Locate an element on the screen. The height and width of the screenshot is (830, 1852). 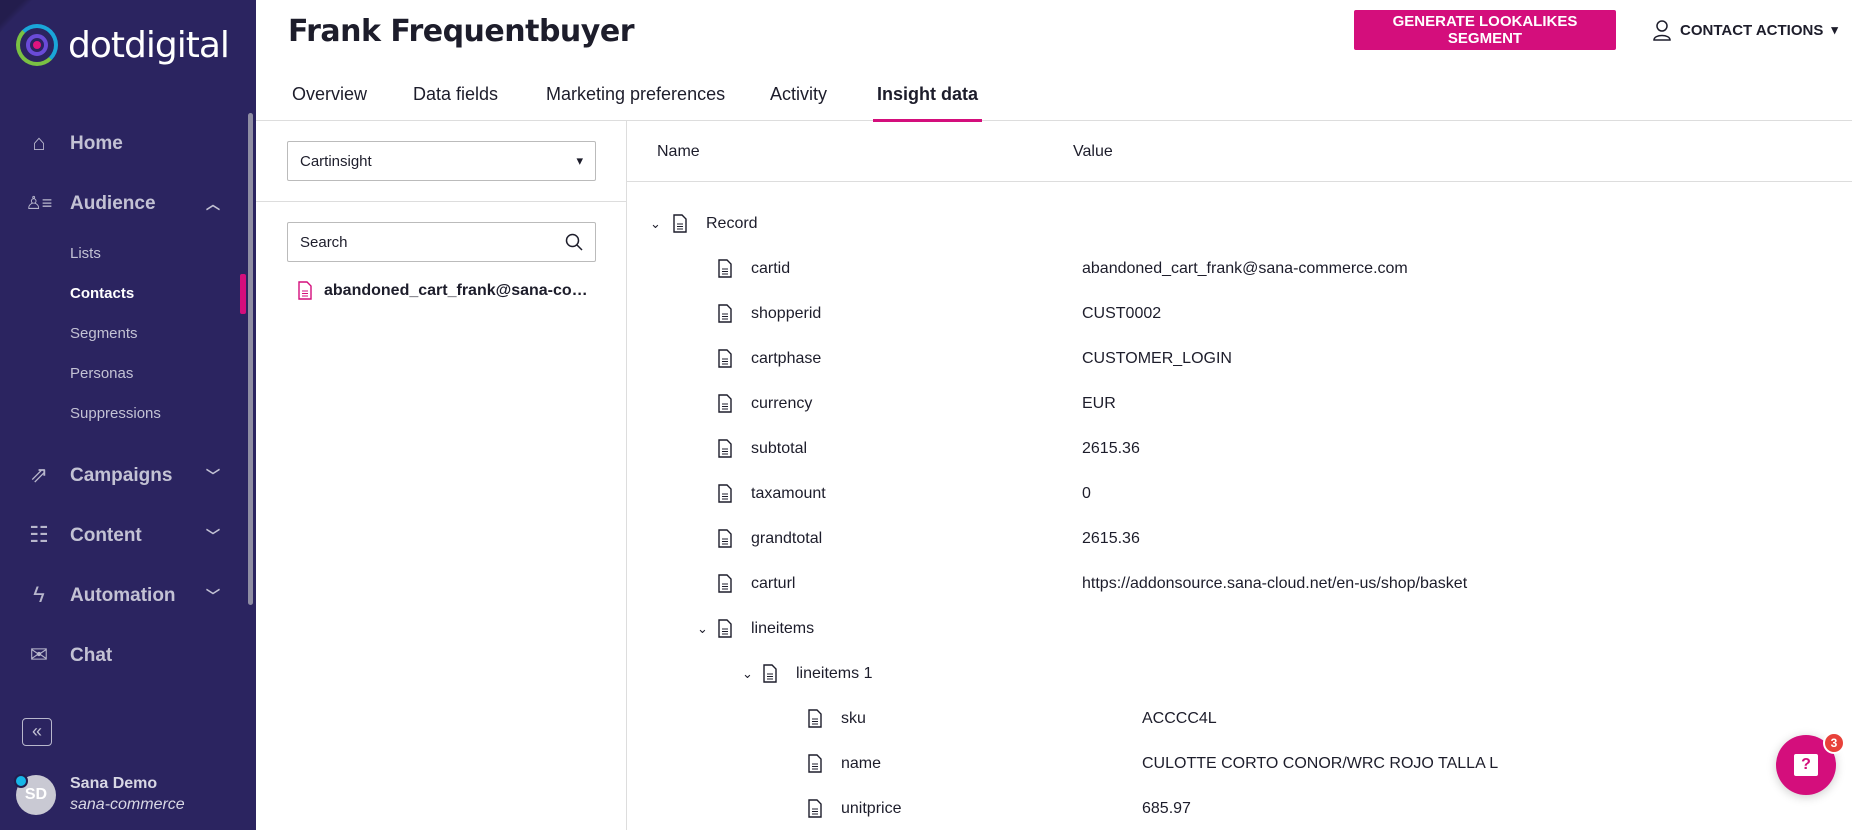
table-row: shopperid CUST0002 is located at coordinates (926, 314).